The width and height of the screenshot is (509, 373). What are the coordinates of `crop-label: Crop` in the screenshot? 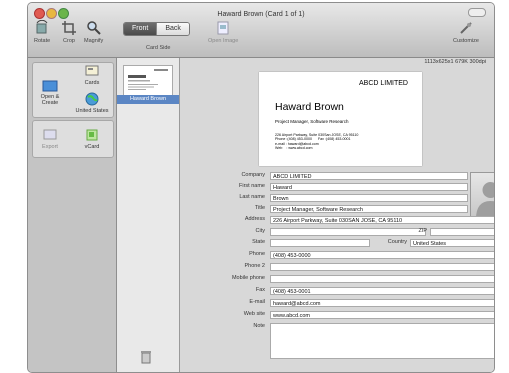 It's located at (69, 41).